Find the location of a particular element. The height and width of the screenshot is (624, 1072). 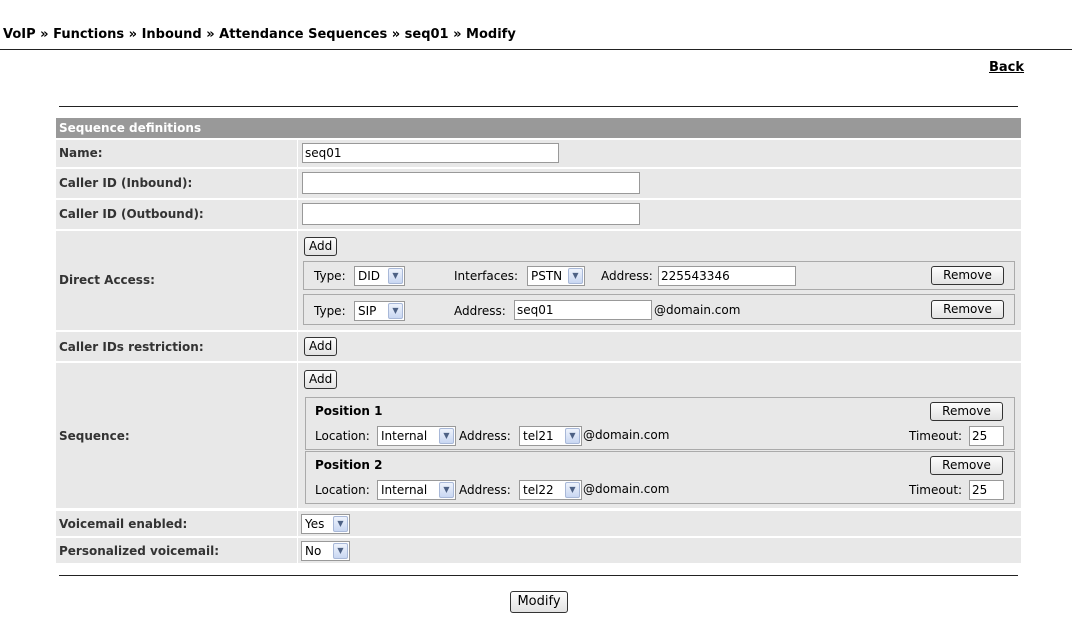

caller-ids-restriction-add-button: Add is located at coordinates (320, 346).